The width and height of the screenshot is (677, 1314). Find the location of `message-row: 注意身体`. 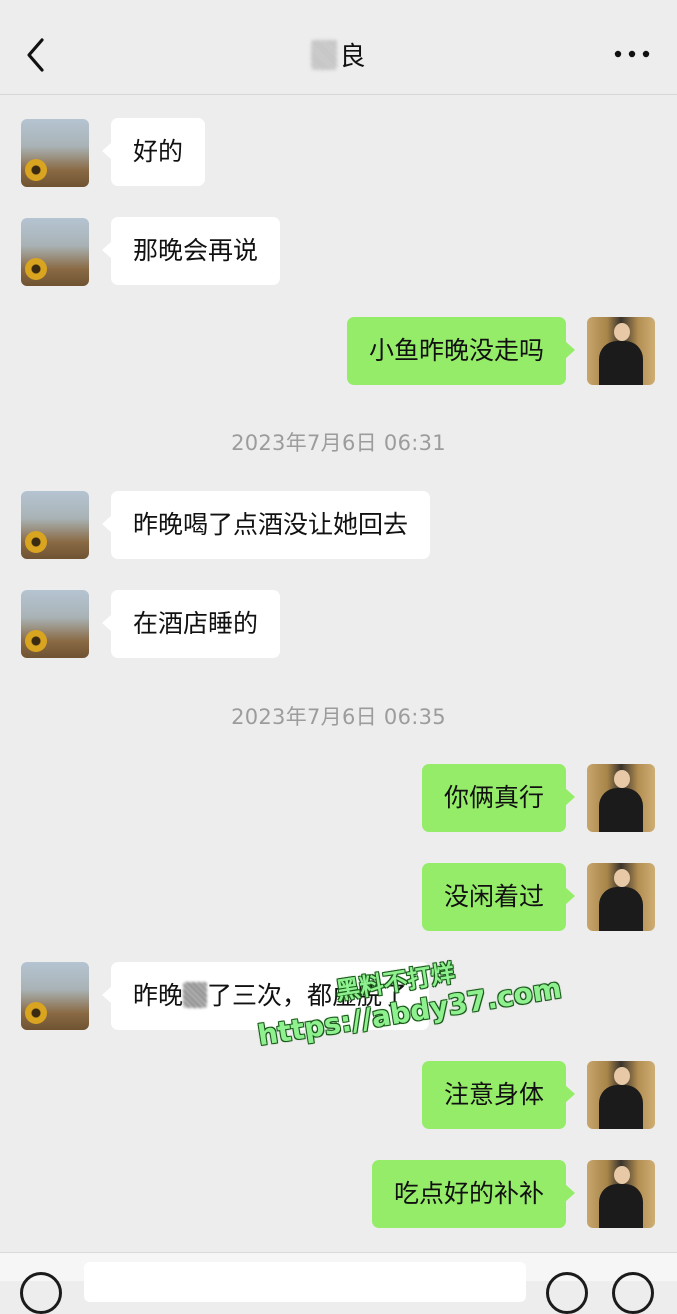

message-row: 注意身体 is located at coordinates (338, 1096).